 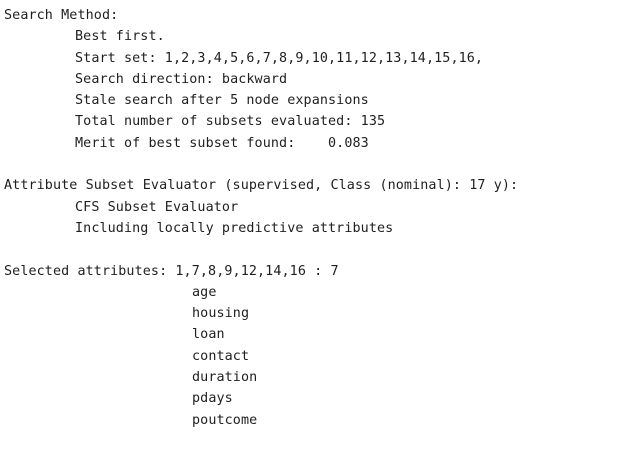 I want to click on selected-attribute-item: housing, so click(x=221, y=314).